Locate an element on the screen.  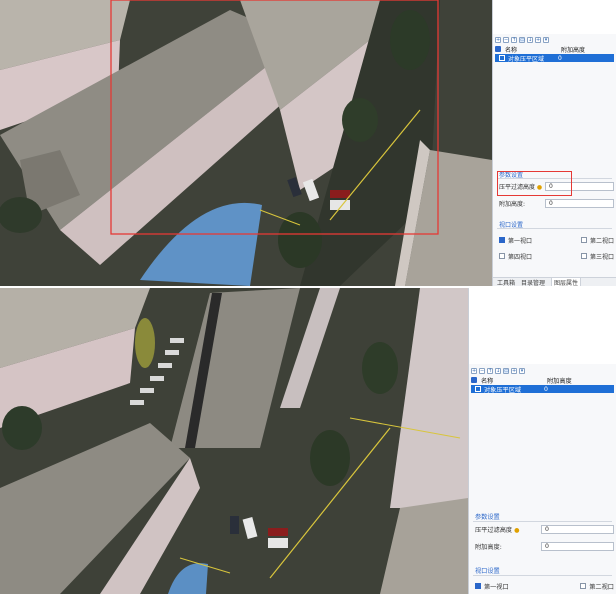
tab-layer-properties: 图层属性 is located at coordinates (566, 281).